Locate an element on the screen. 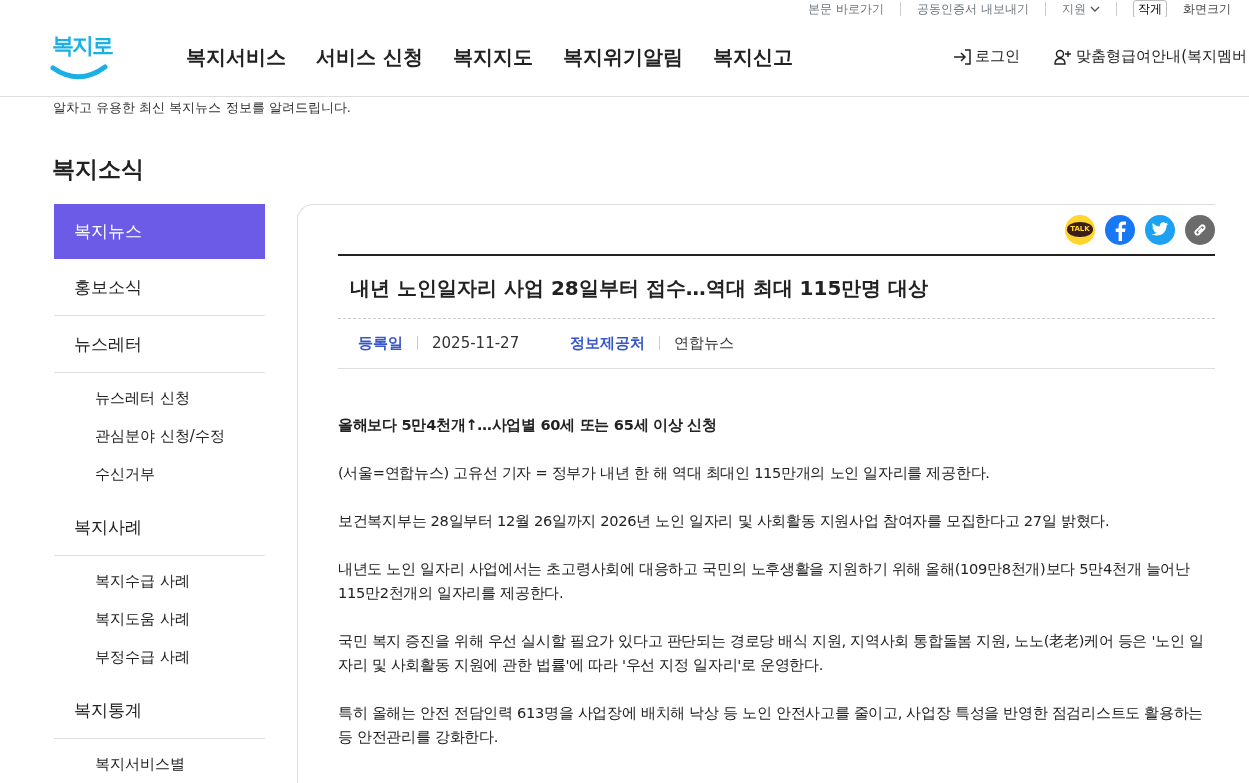  intro-text: 알차고 유용한 최신 복지뉴스 정보를 알려드립니다. is located at coordinates (202, 108).